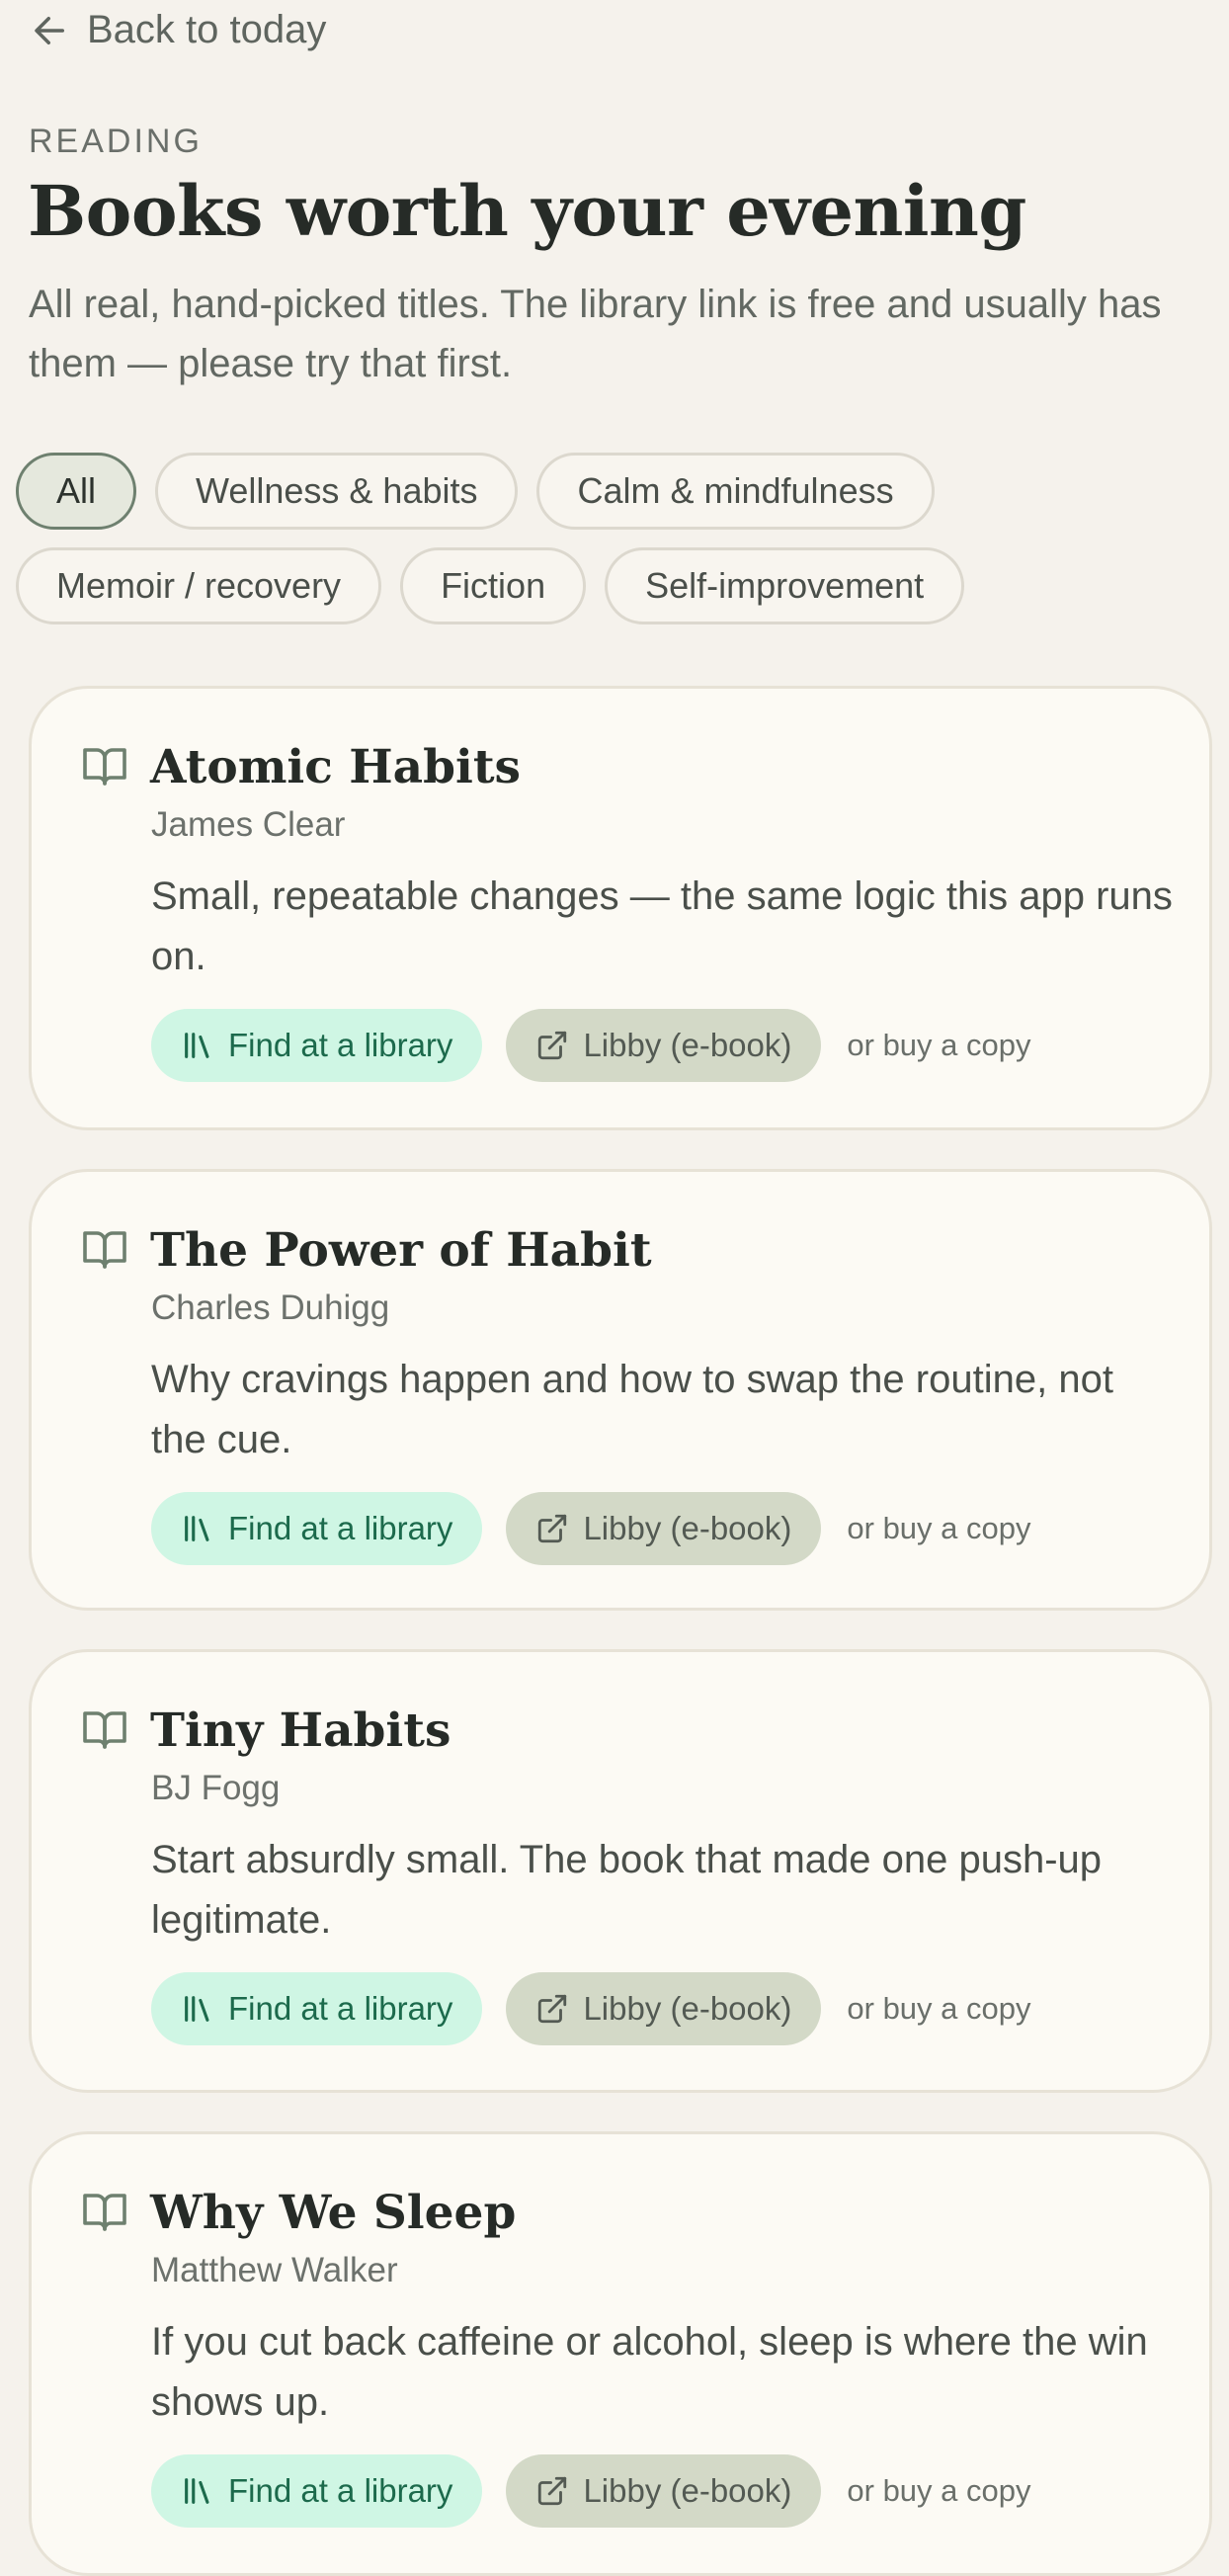  I want to click on back-to-today-link: Back to today, so click(178, 30).